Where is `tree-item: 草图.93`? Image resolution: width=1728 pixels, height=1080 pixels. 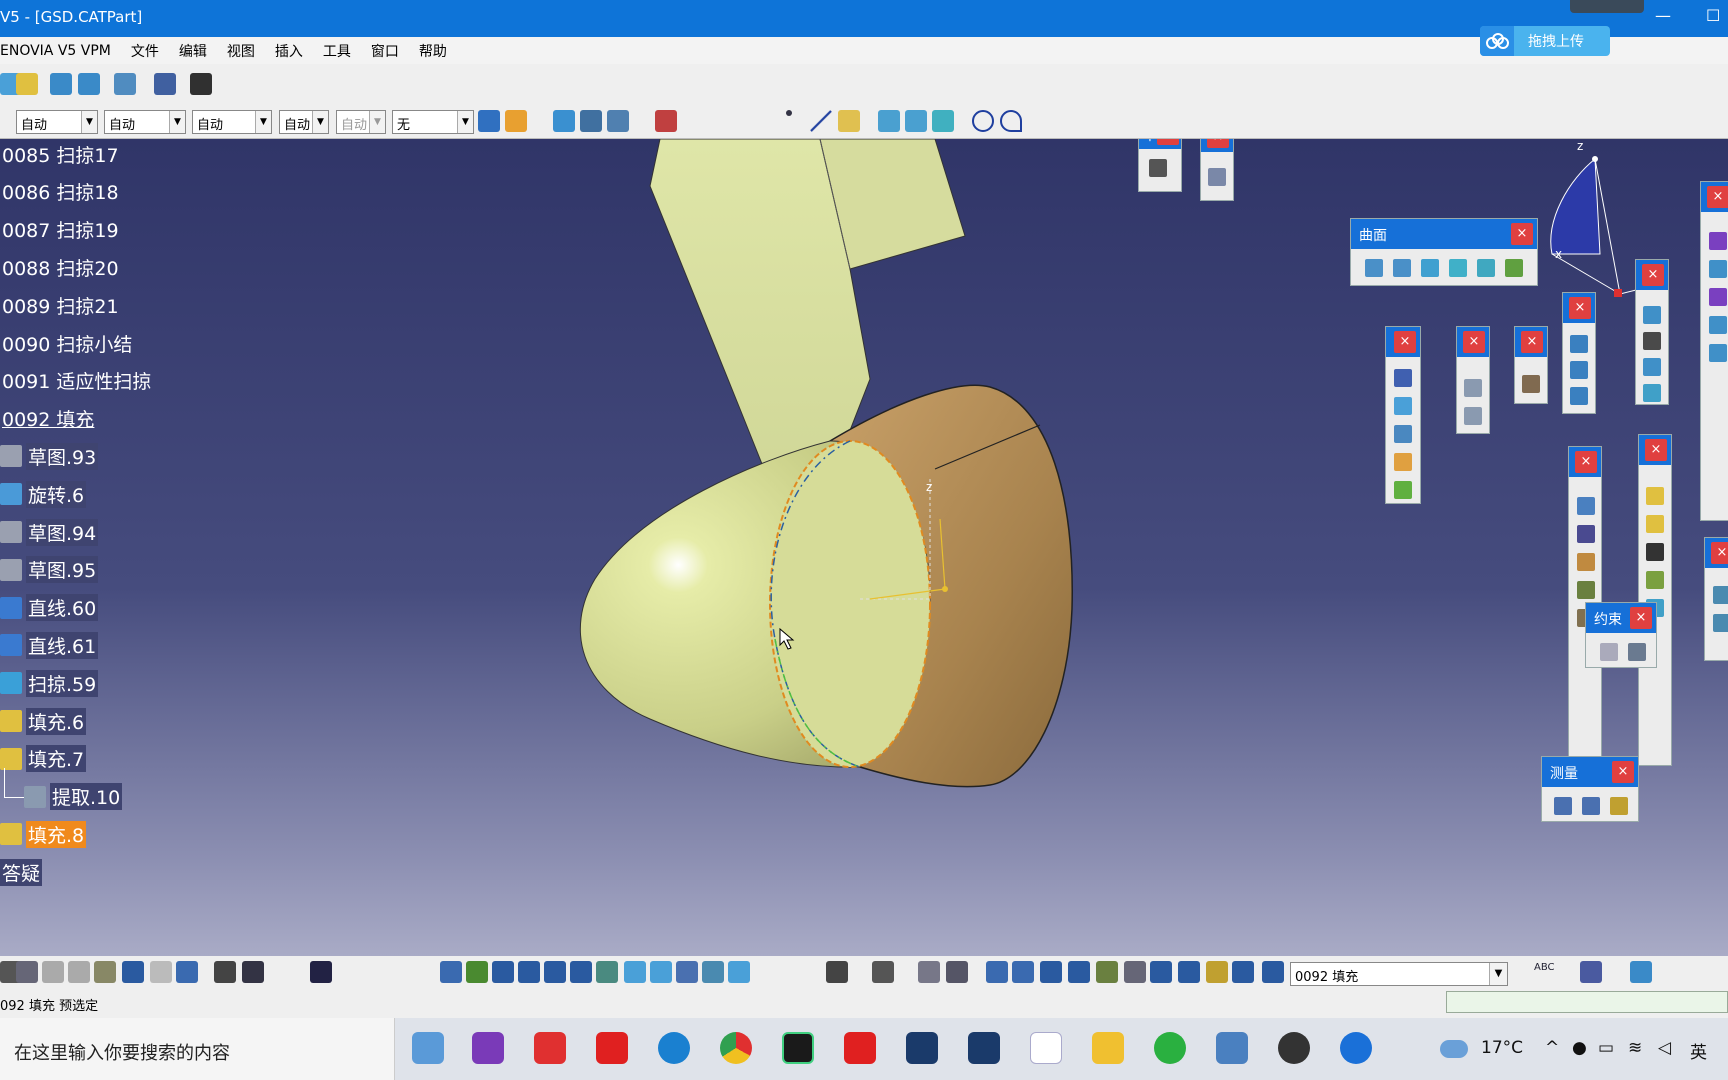
tree-item: 草图.93 is located at coordinates (49, 456).